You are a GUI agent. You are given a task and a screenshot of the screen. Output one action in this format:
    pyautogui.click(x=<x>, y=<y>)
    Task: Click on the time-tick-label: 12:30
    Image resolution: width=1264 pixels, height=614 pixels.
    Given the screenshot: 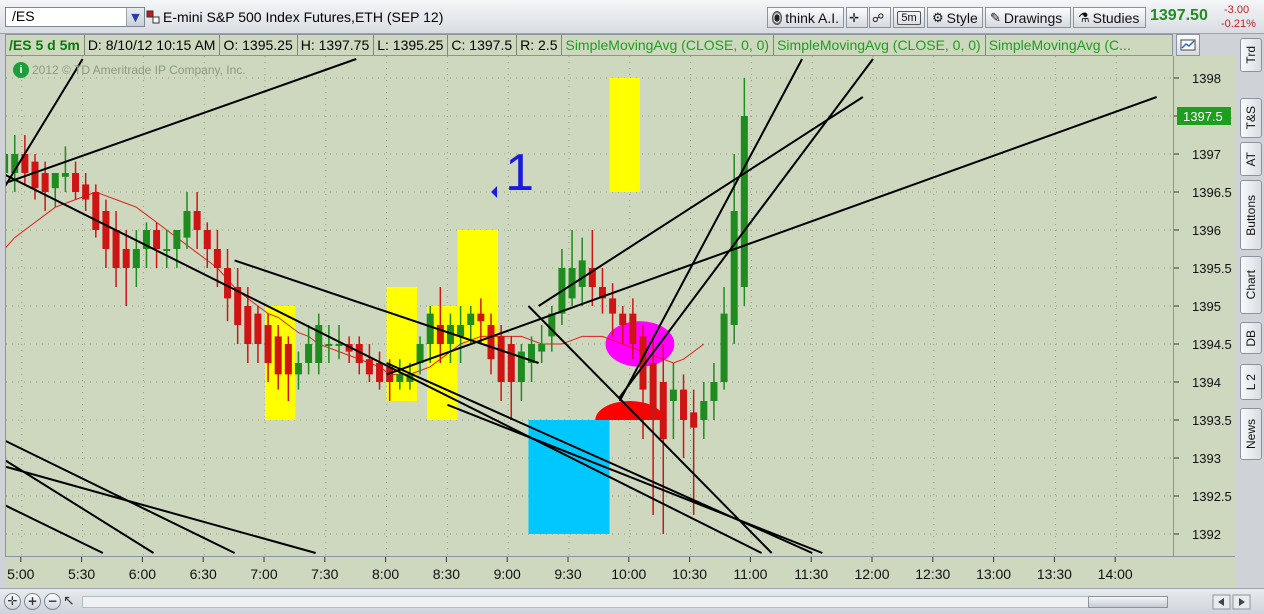 What is the action you would take?
    pyautogui.click(x=932, y=574)
    